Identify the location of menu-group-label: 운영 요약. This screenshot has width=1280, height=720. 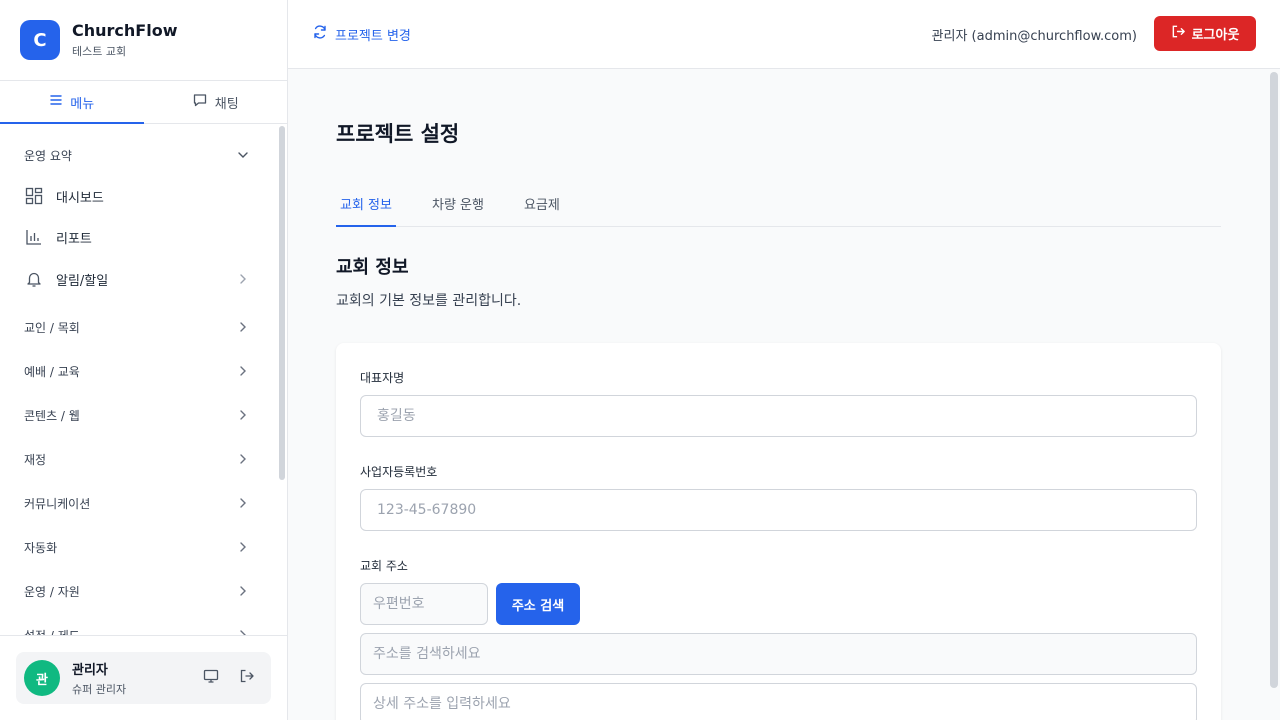
(48, 155).